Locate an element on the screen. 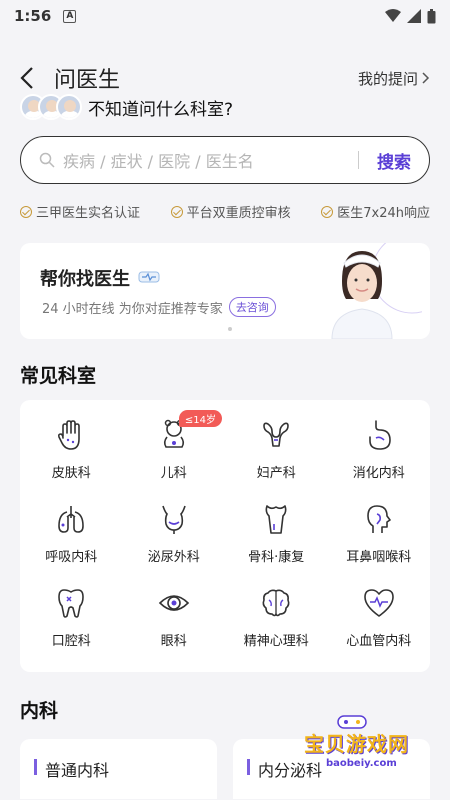 This screenshot has width=450, height=800. dept-orthopedics: 骨科·康复 is located at coordinates (276, 538).